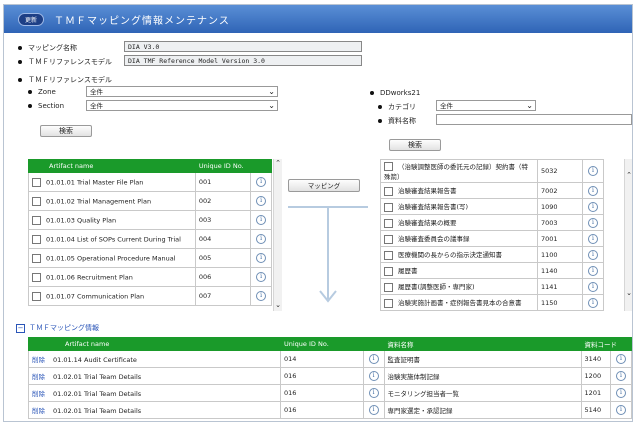  What do you see at coordinates (46, 106) in the screenshot?
I see `section-row: Section` at bounding box center [46, 106].